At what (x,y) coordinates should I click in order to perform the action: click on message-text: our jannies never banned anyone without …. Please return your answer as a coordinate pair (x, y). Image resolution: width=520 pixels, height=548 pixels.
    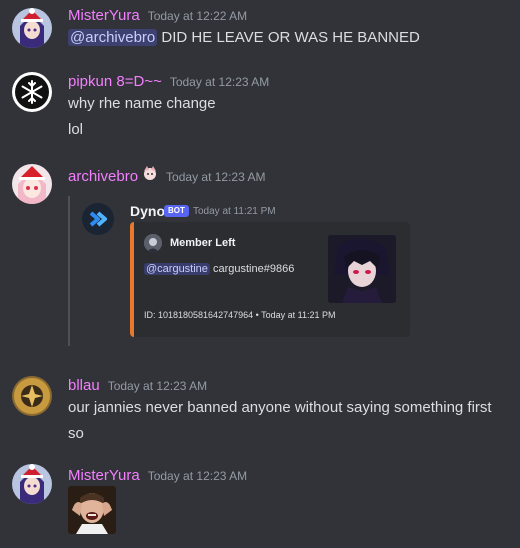
    Looking at the image, I should click on (280, 407).